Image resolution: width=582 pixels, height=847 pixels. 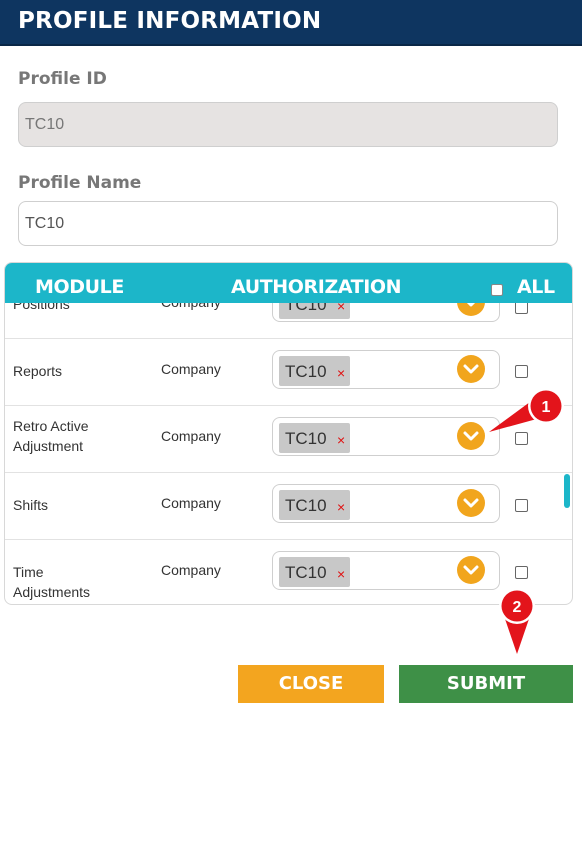 What do you see at coordinates (526, 410) in the screenshot?
I see `pointer-marker-icon: 1` at bounding box center [526, 410].